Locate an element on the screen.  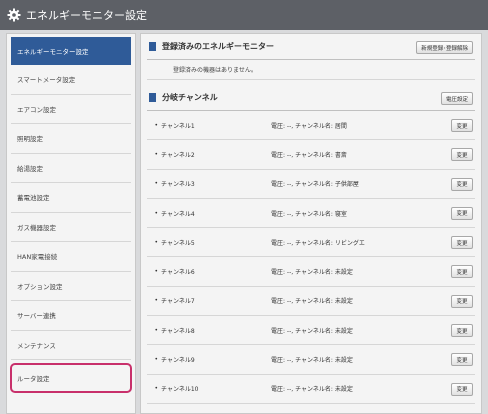
channel-row: • チャンネル1 電圧: --, チャンネル名: 居間 変更 is located at coordinates (311, 126).